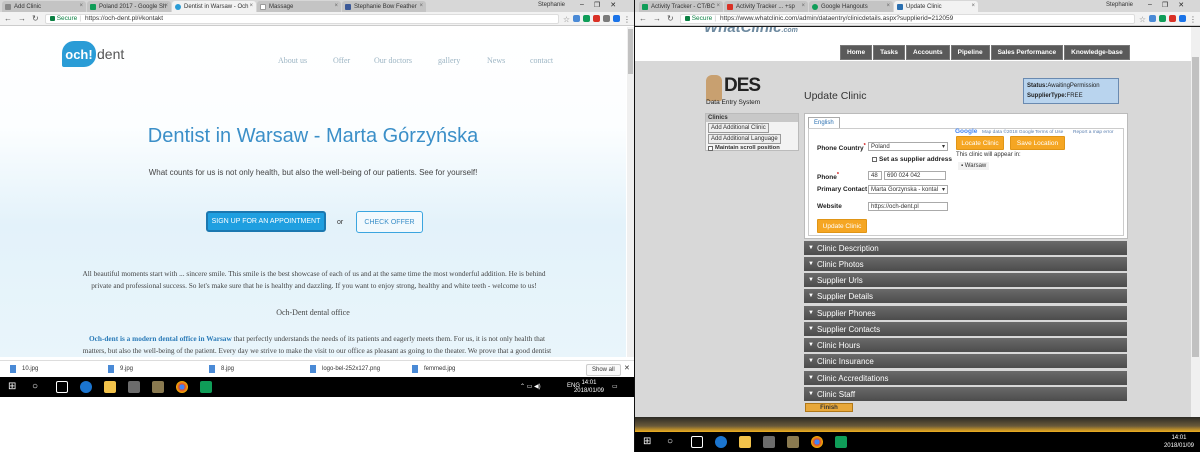  Describe the element at coordinates (643, 18) in the screenshot. I see `back-icon: ←` at that location.